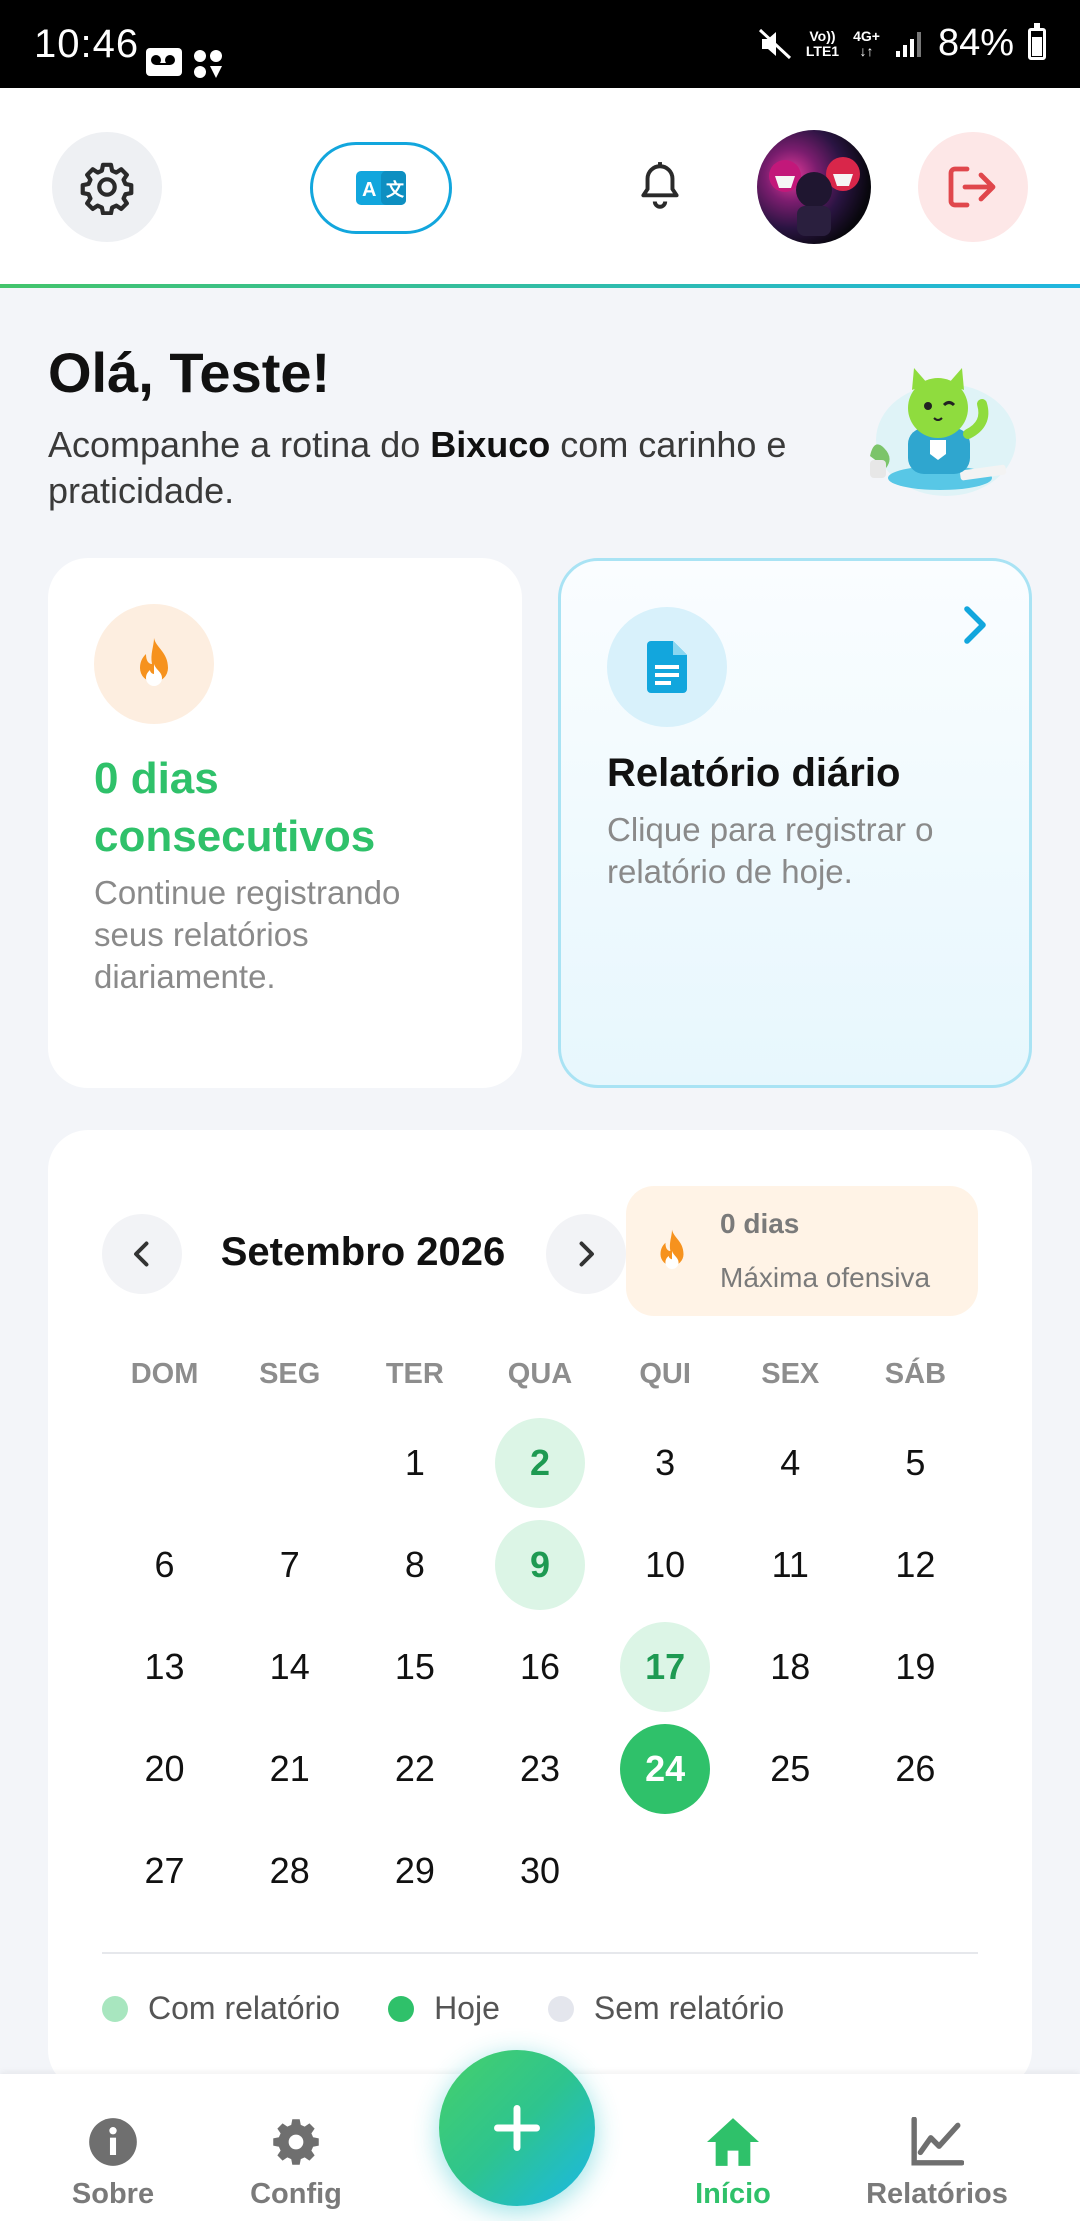  Describe the element at coordinates (665, 1463) in the screenshot. I see `calendar-day: 3` at that location.